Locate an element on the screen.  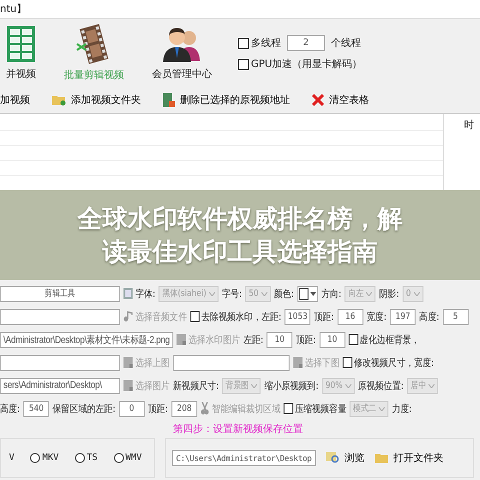
field-label: 力度: is located at coordinates (402, 409).